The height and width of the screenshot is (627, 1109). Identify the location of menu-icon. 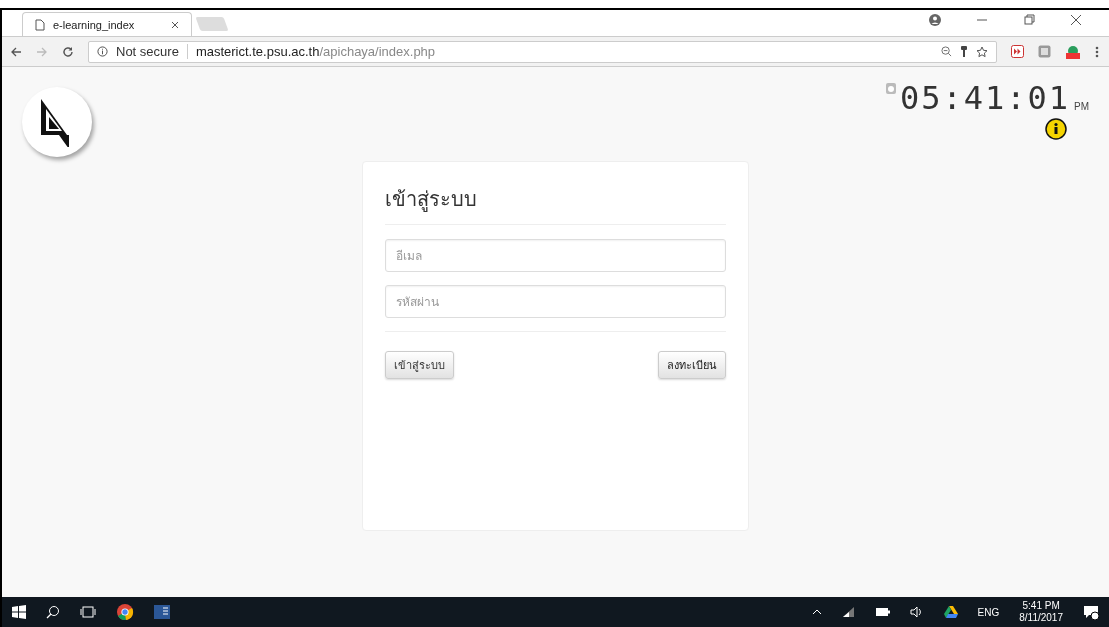
(1097, 51).